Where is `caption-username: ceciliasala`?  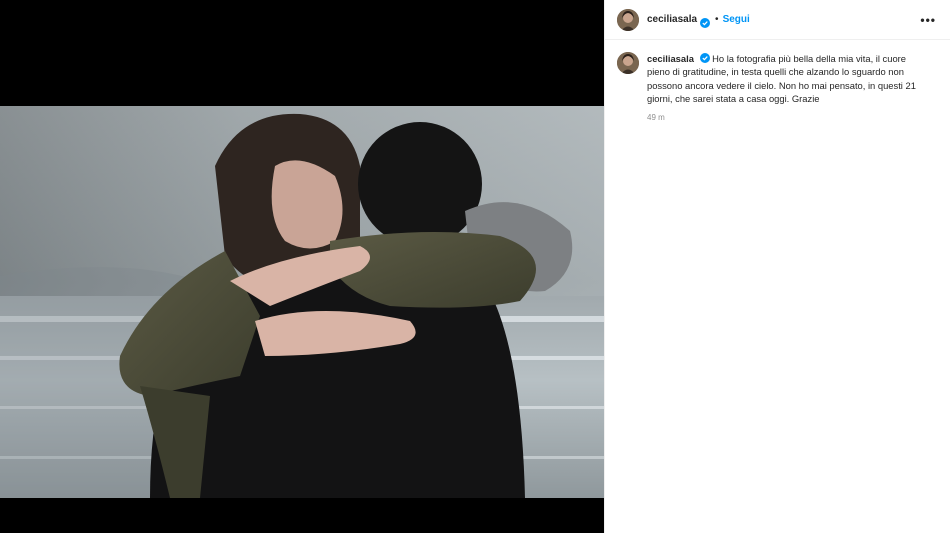 caption-username: ceciliasala is located at coordinates (670, 58).